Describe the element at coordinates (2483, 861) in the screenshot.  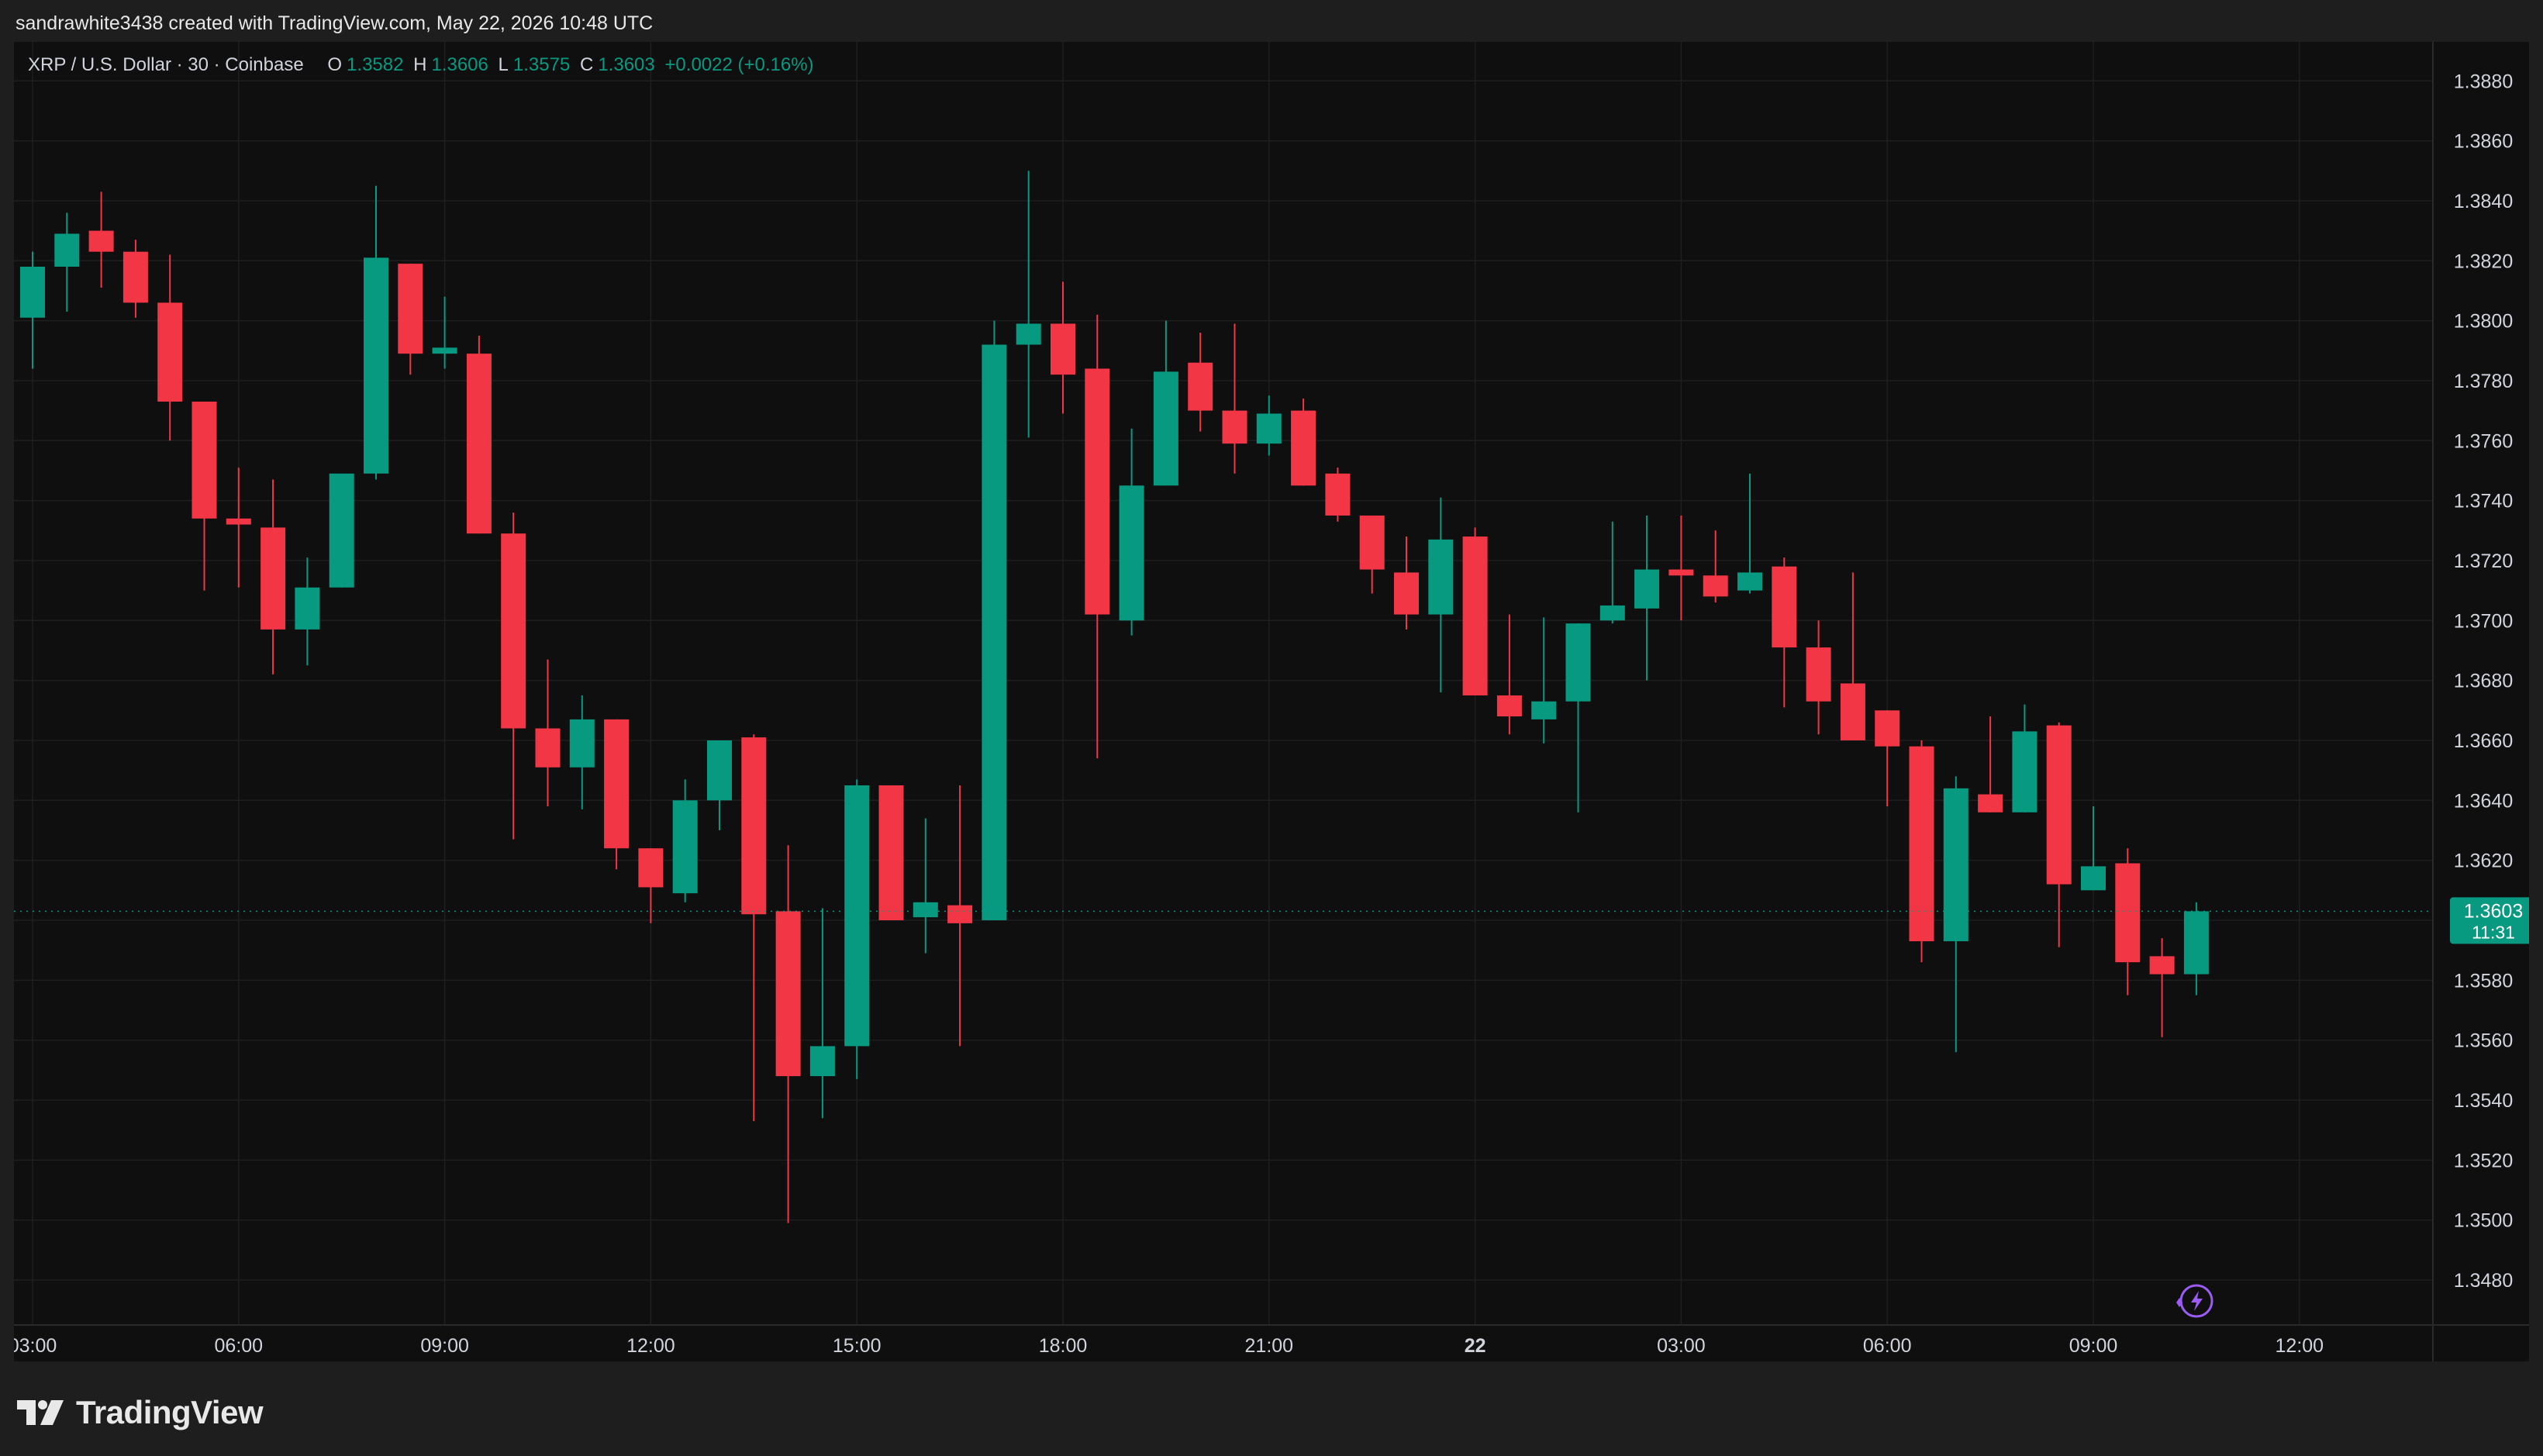
I see `y-tick-label: 1.3620` at that location.